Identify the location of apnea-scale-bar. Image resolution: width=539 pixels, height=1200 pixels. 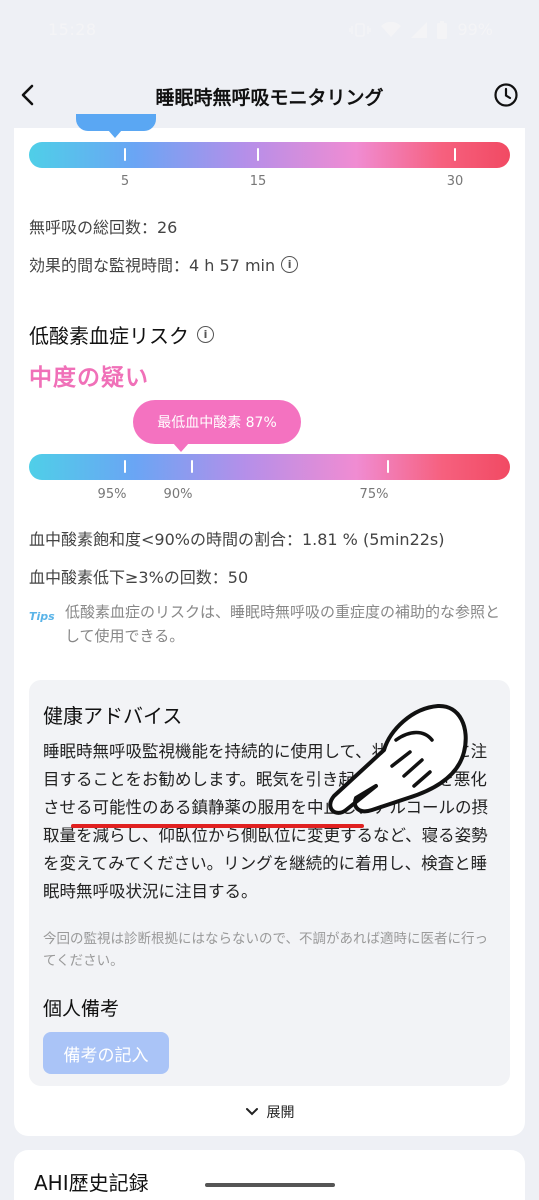
(269, 155).